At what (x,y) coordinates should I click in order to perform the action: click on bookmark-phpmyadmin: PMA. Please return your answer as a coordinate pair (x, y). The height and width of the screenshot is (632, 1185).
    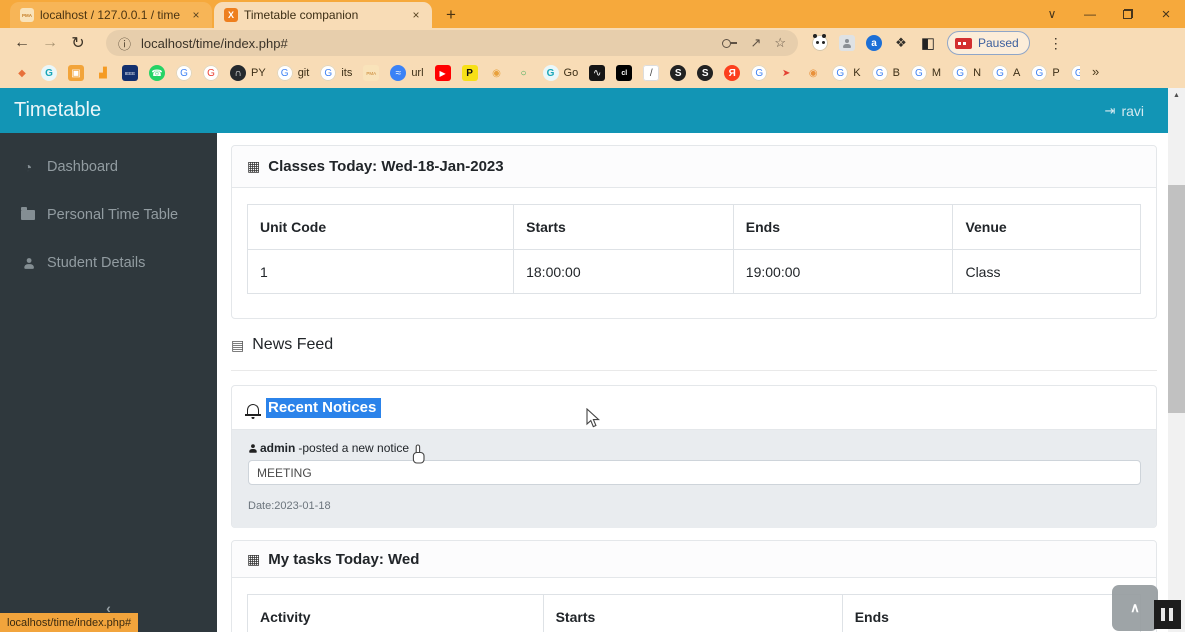
    Looking at the image, I should click on (371, 73).